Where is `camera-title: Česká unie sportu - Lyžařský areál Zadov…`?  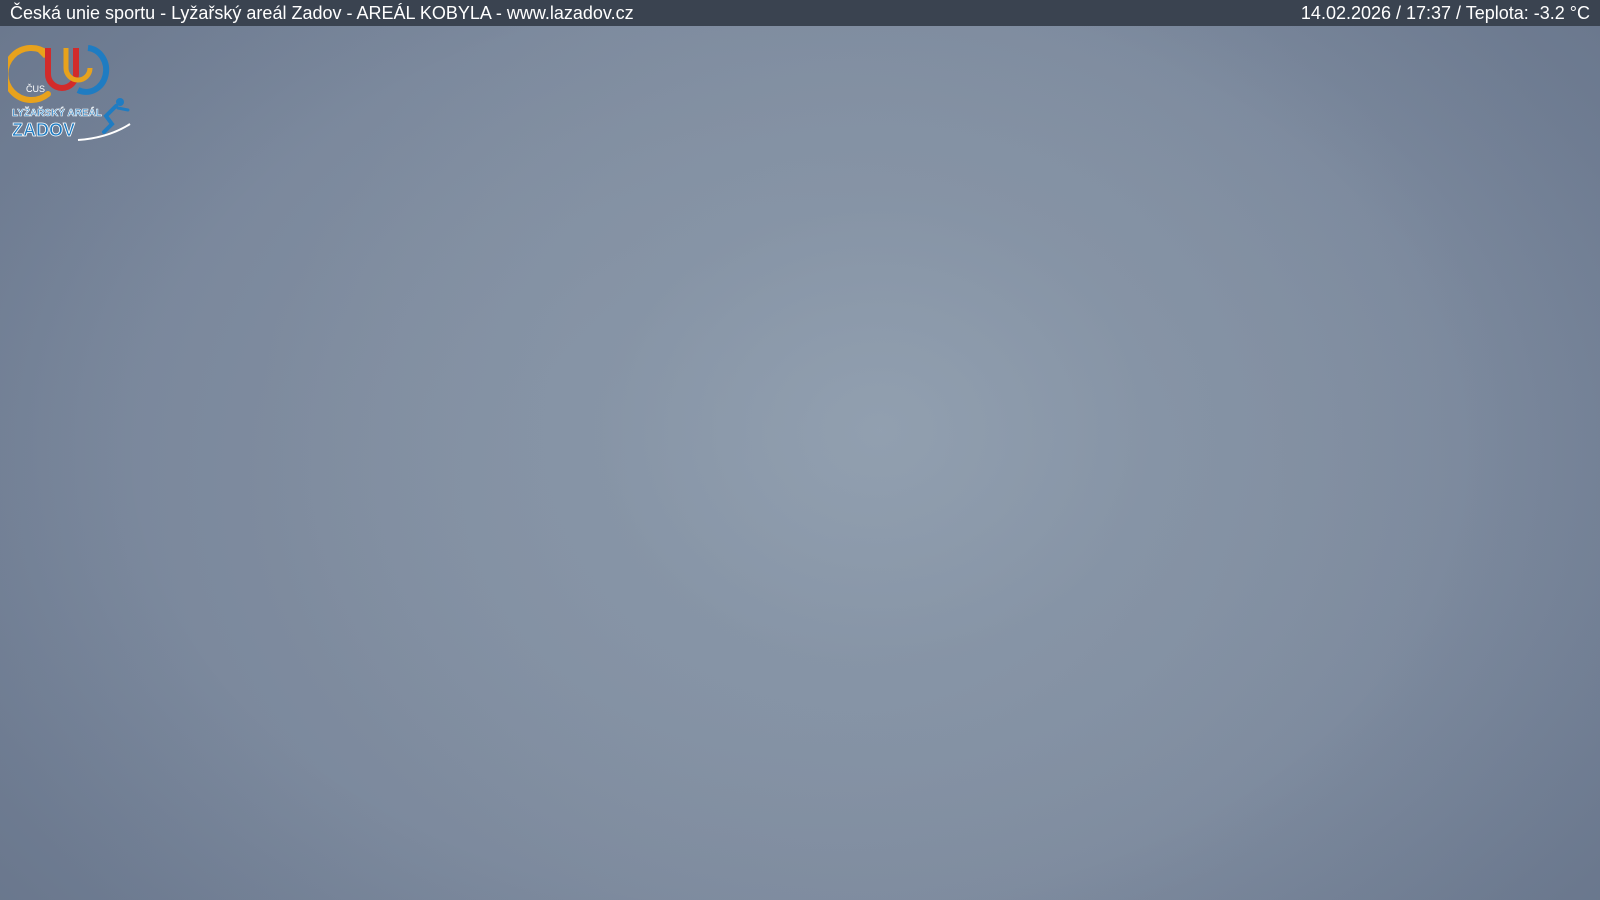 camera-title: Česká unie sportu - Lyžařský areál Zadov… is located at coordinates (322, 13).